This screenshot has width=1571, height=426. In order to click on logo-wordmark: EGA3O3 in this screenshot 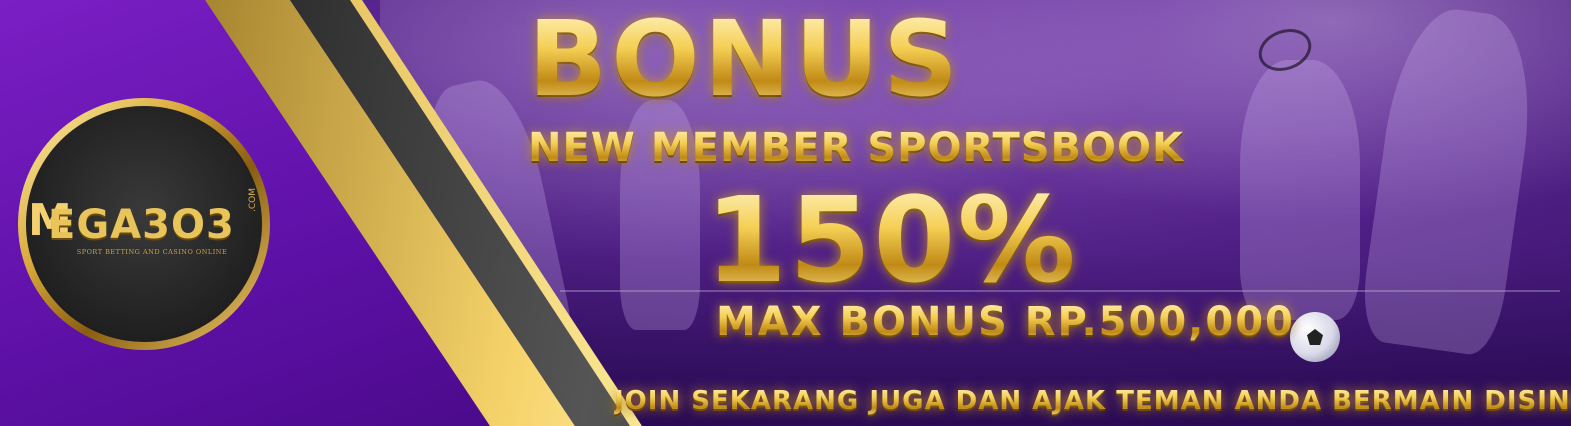, I will do `click(141, 225)`.